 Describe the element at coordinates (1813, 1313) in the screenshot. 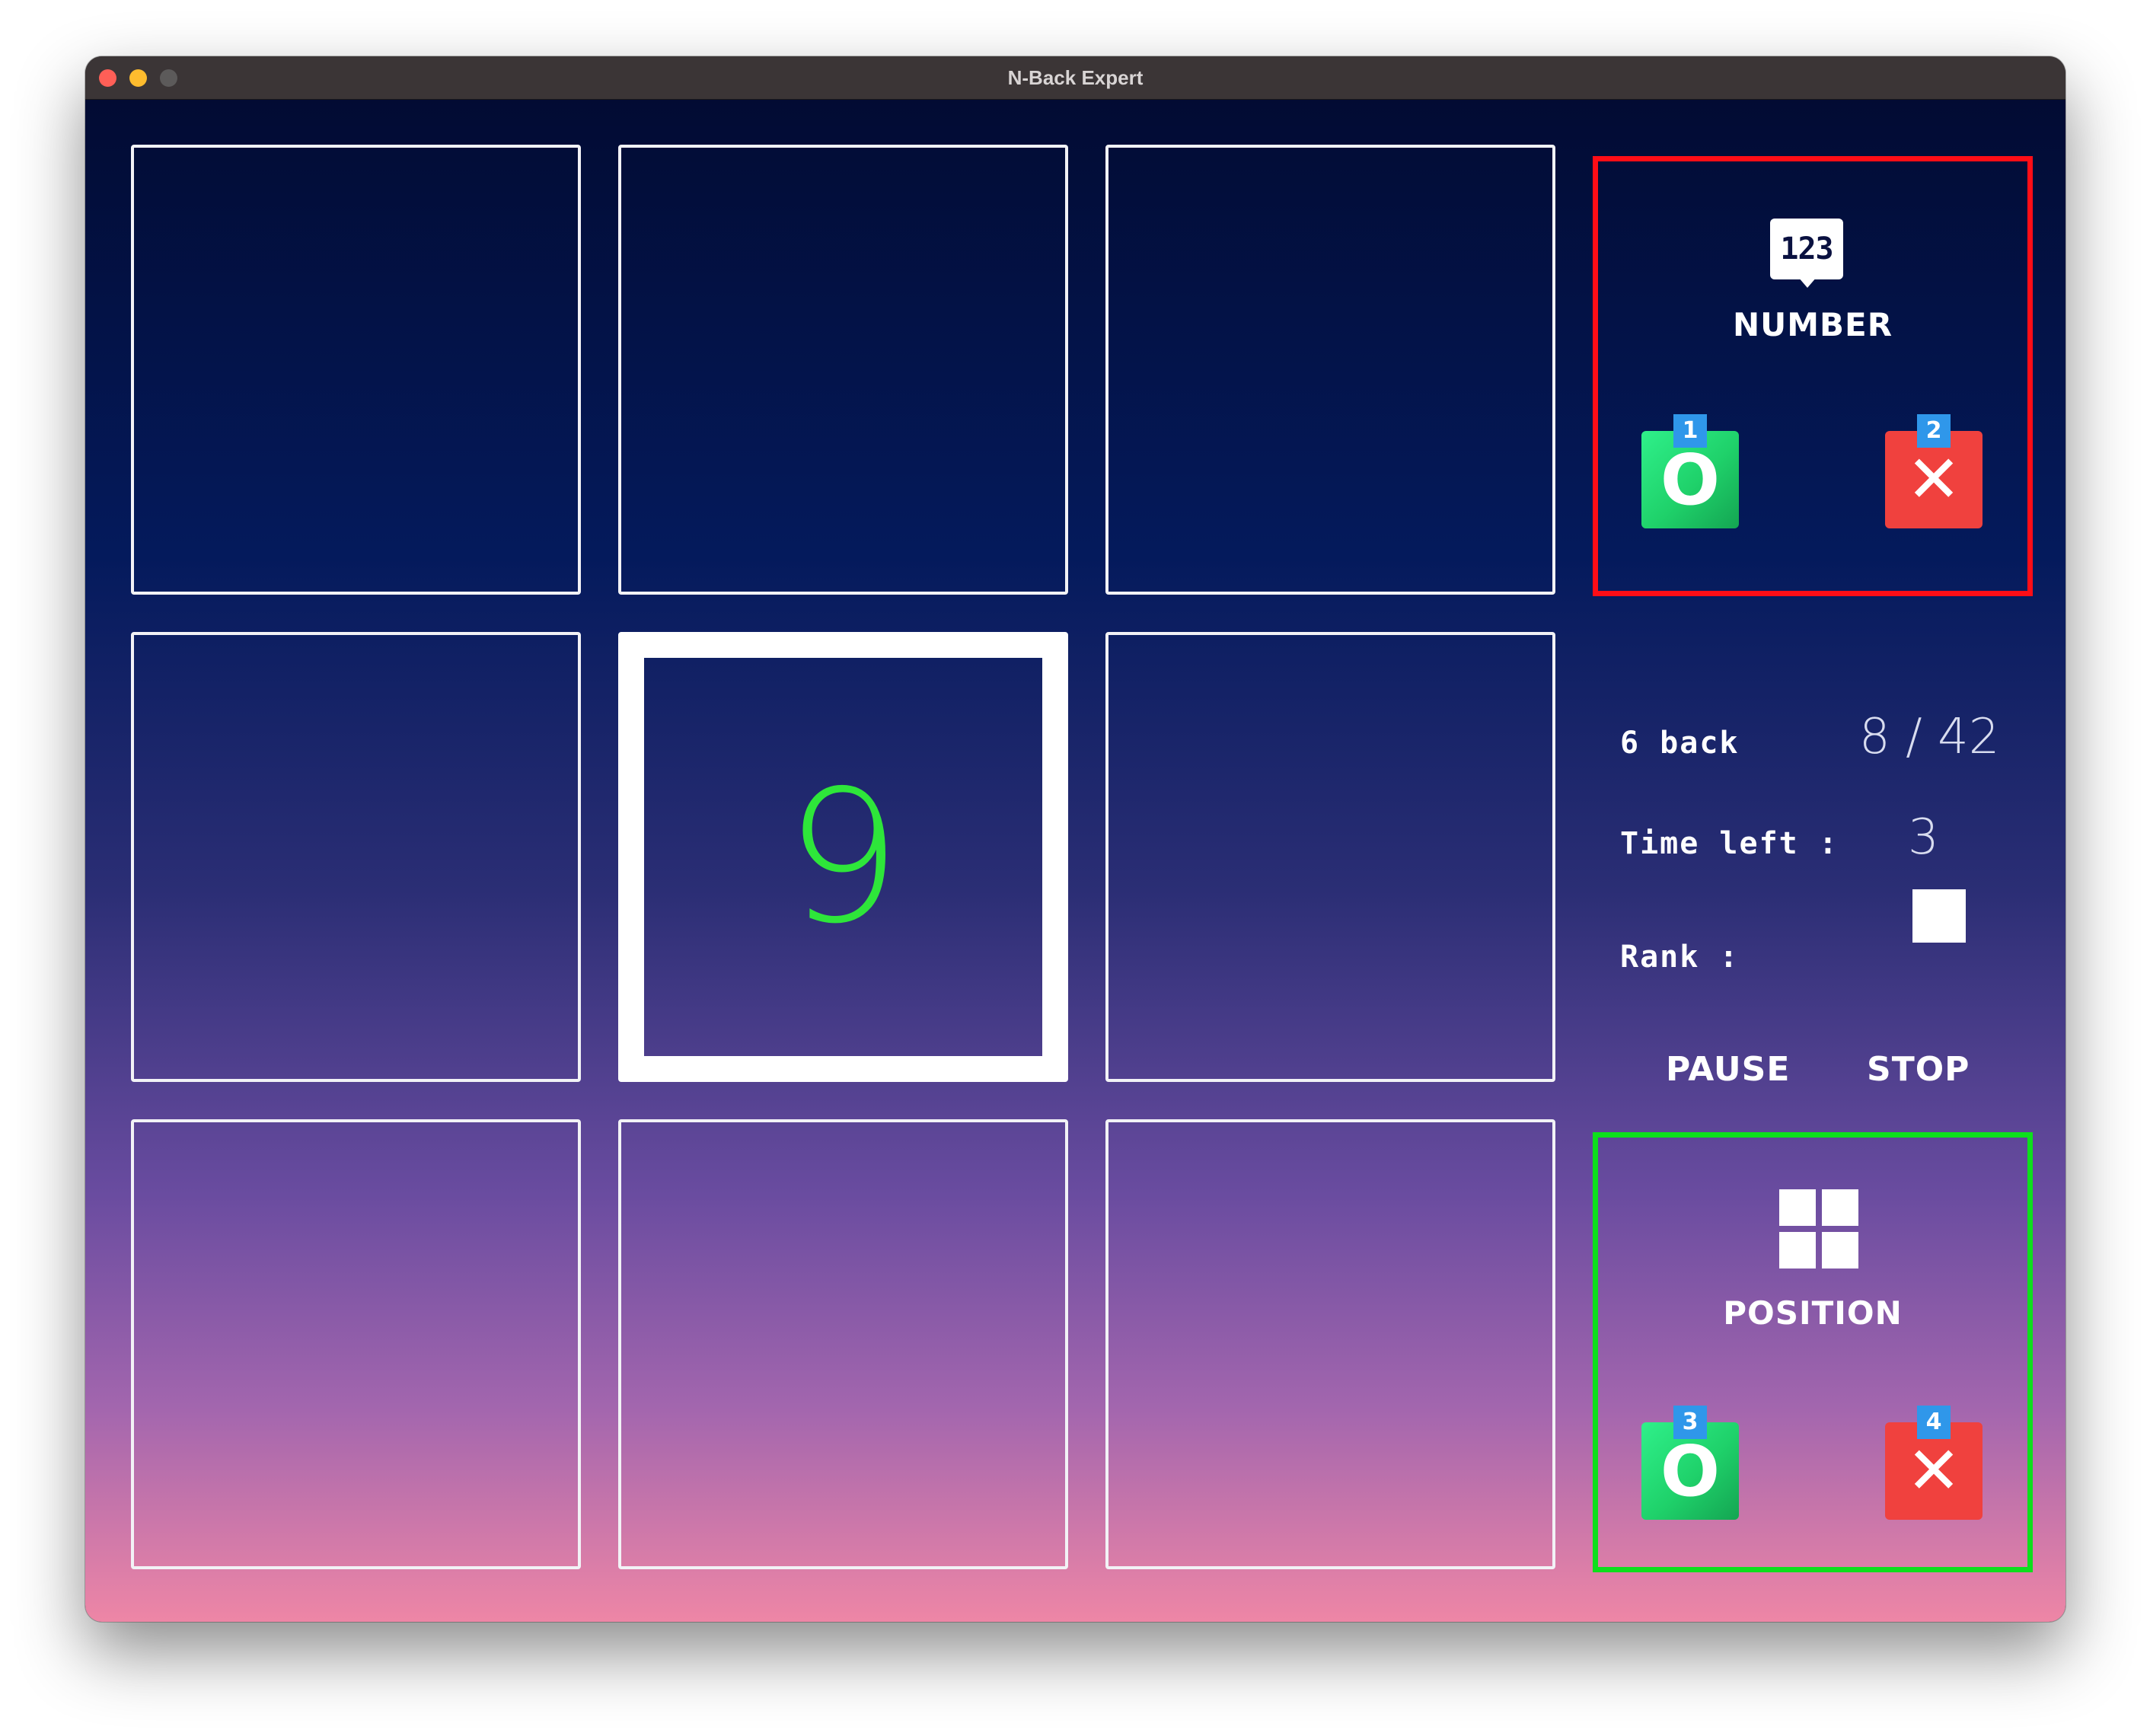

I see `position-label: POSITION` at that location.